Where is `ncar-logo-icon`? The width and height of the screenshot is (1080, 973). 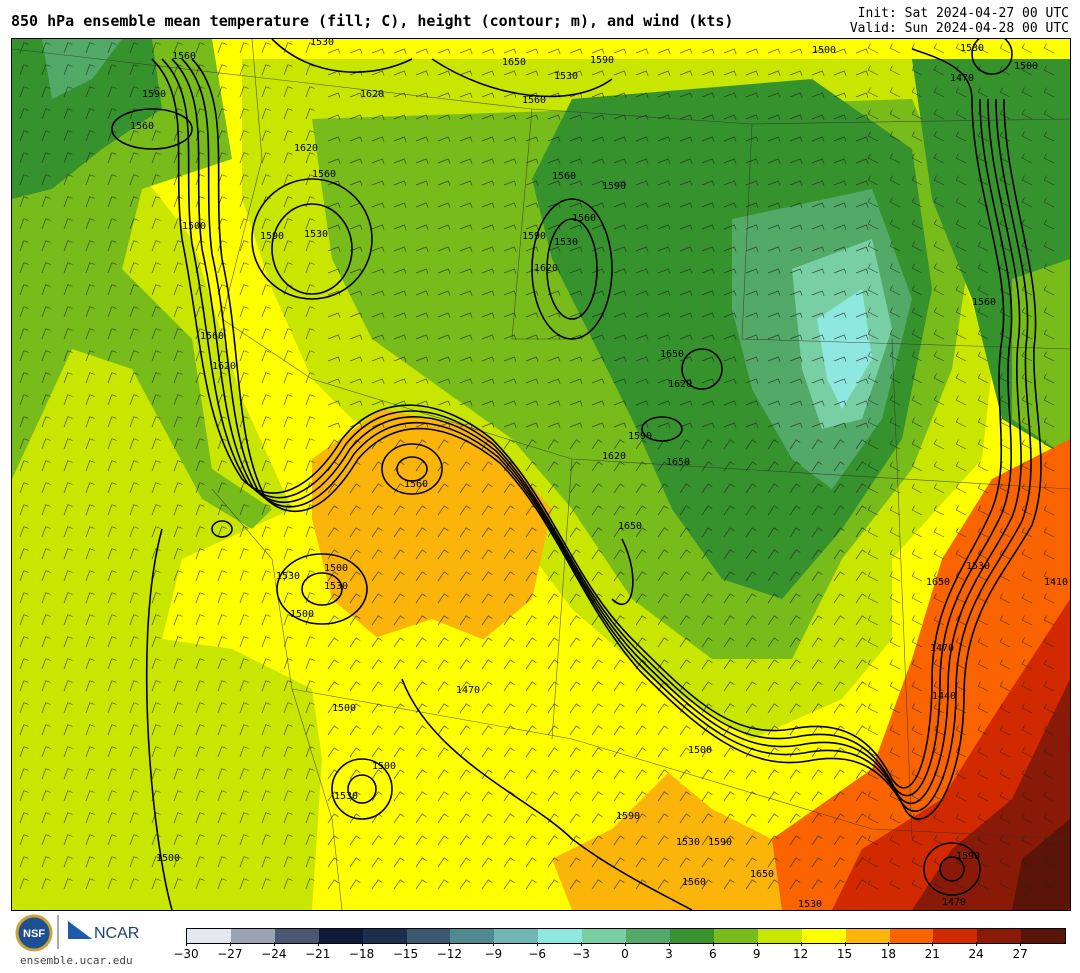
ncar-logo-icon is located at coordinates (80, 930).